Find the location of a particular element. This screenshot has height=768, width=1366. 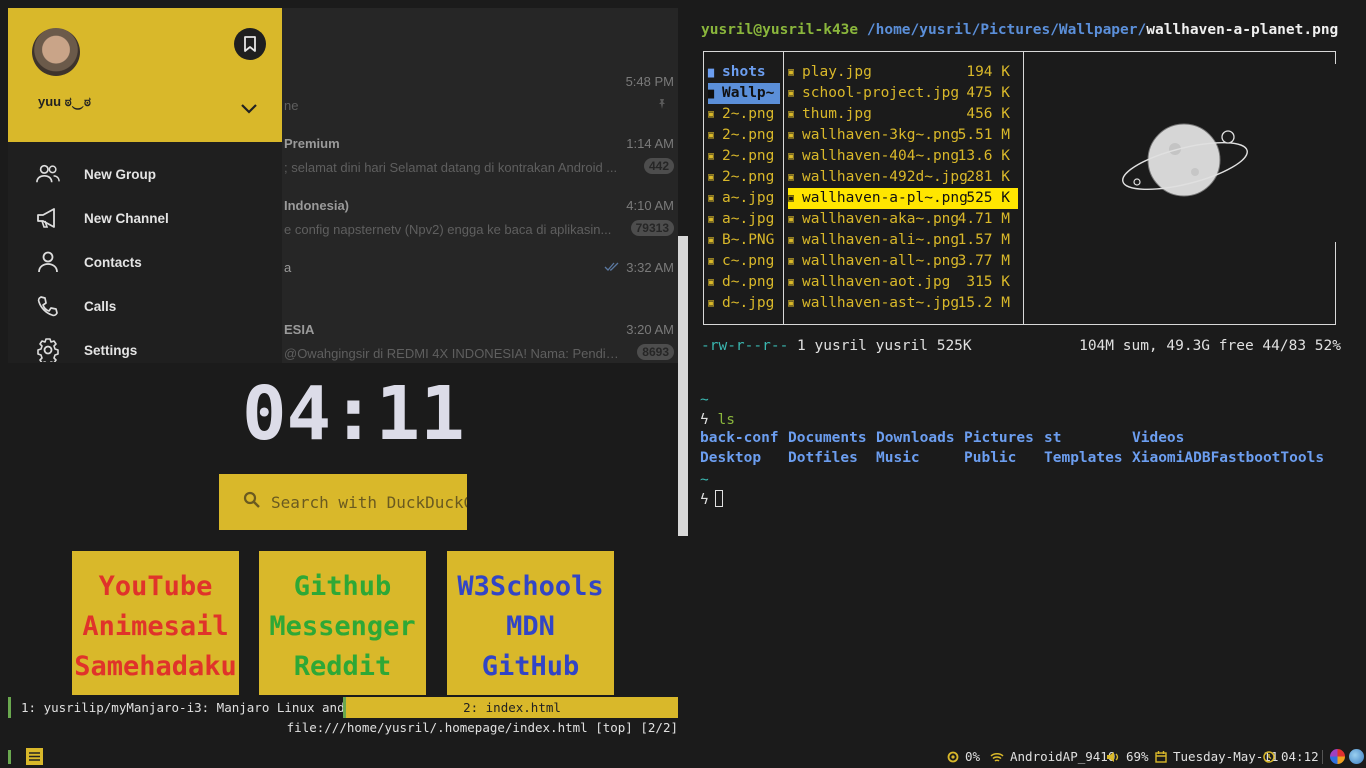

entry-name: 2~.png is located at coordinates (748, 114).